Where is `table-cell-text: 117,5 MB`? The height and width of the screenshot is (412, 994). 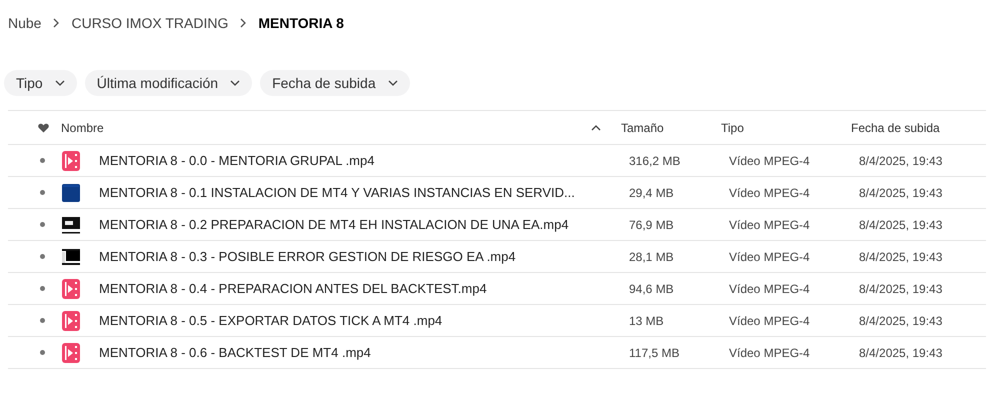
table-cell-text: 117,5 MB is located at coordinates (654, 353).